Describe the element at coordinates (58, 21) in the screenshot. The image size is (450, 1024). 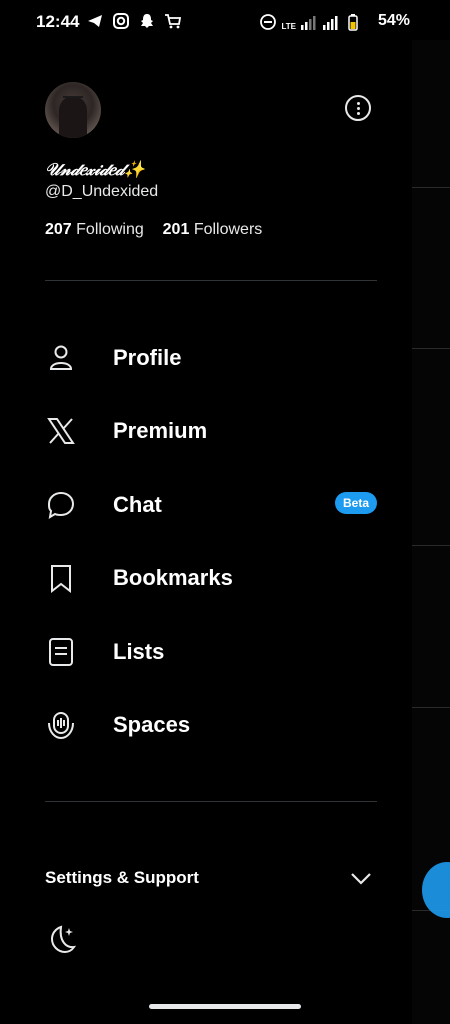
I see `status-time: 12:44` at that location.